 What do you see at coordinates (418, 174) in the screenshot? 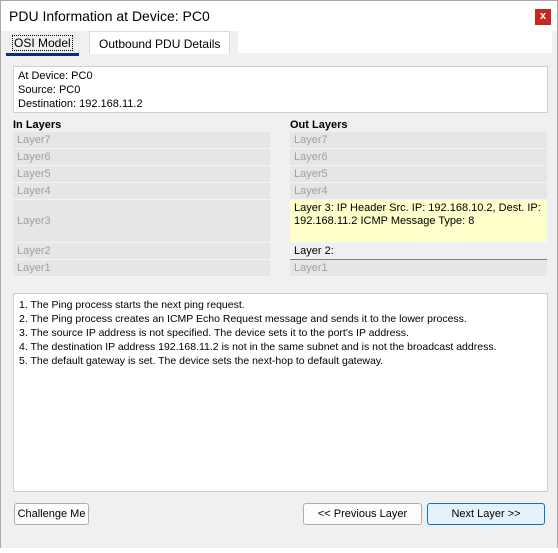
I see `out-layer-5: Layer5` at bounding box center [418, 174].